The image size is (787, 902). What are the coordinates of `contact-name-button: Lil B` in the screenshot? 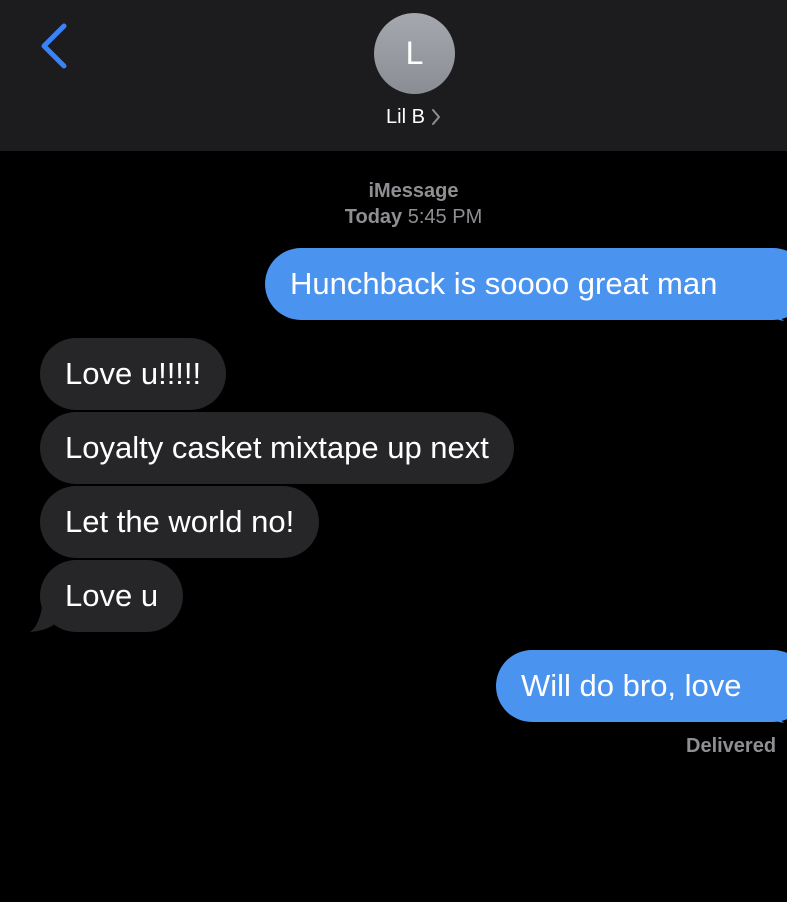 It's located at (393, 118).